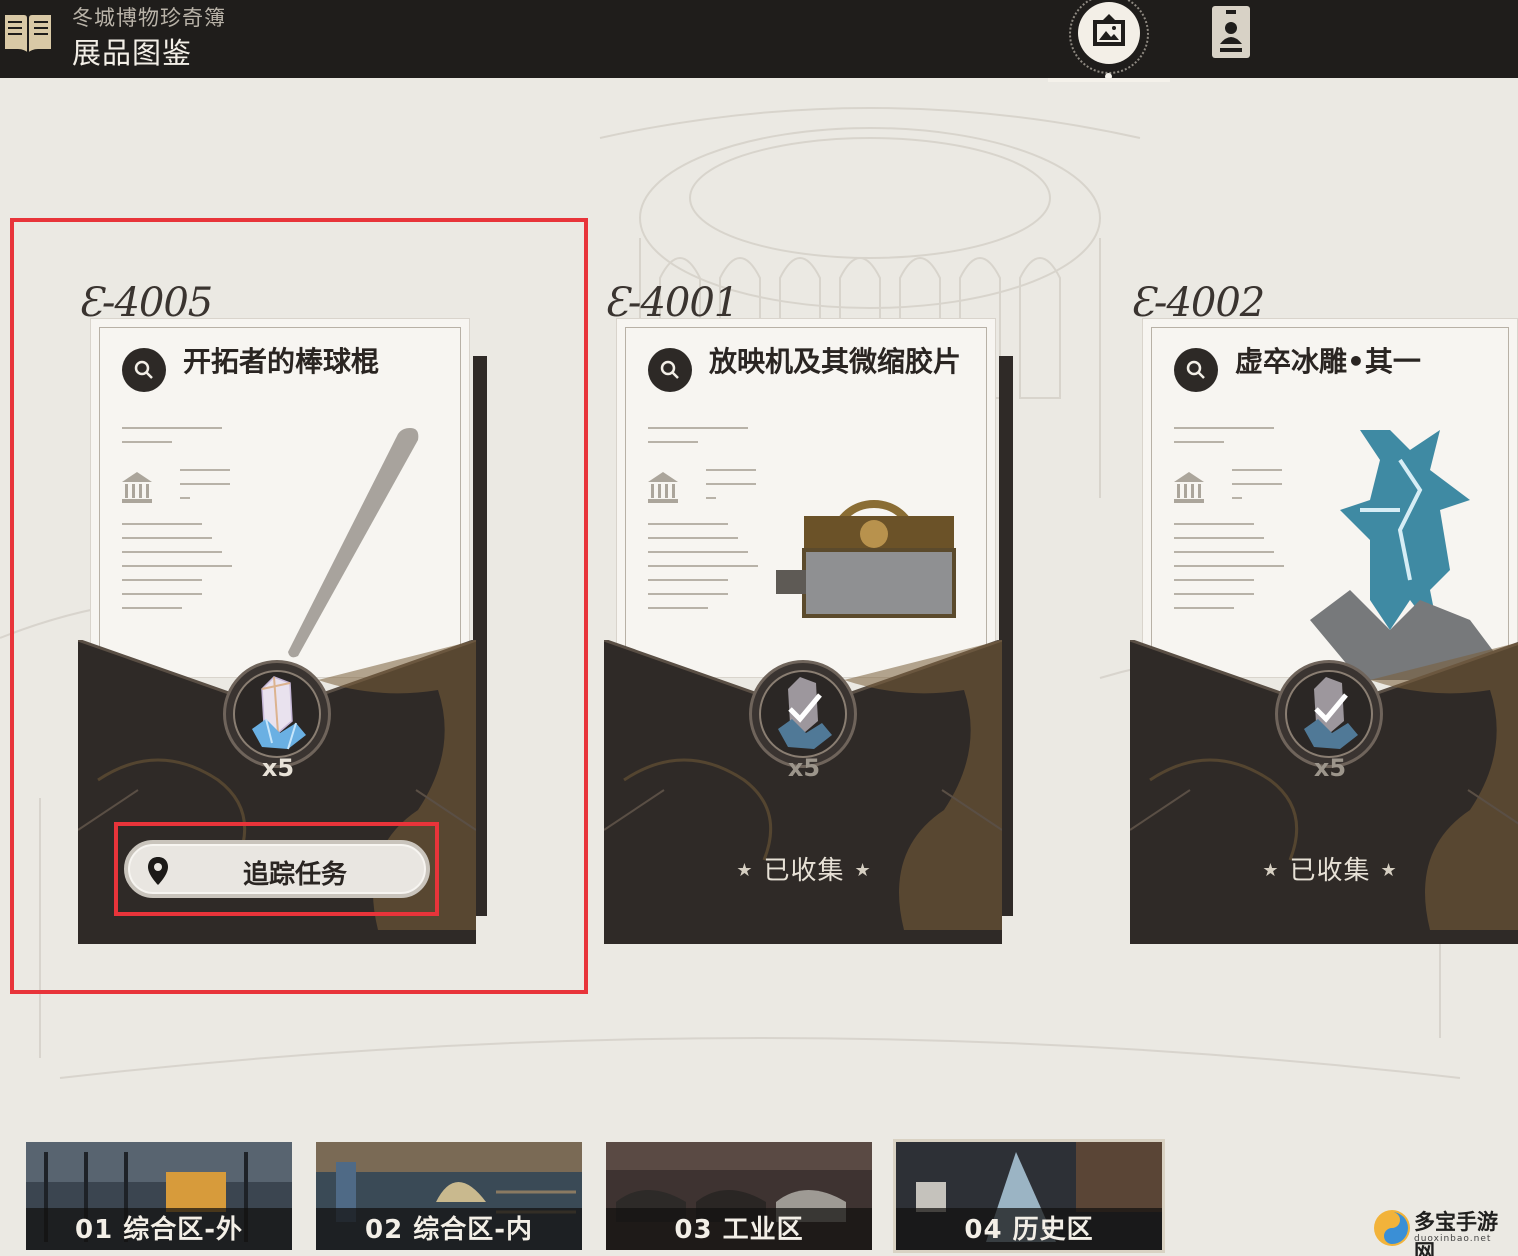  Describe the element at coordinates (739, 1196) in the screenshot. I see `area-tab-03: 03 工业区` at that location.